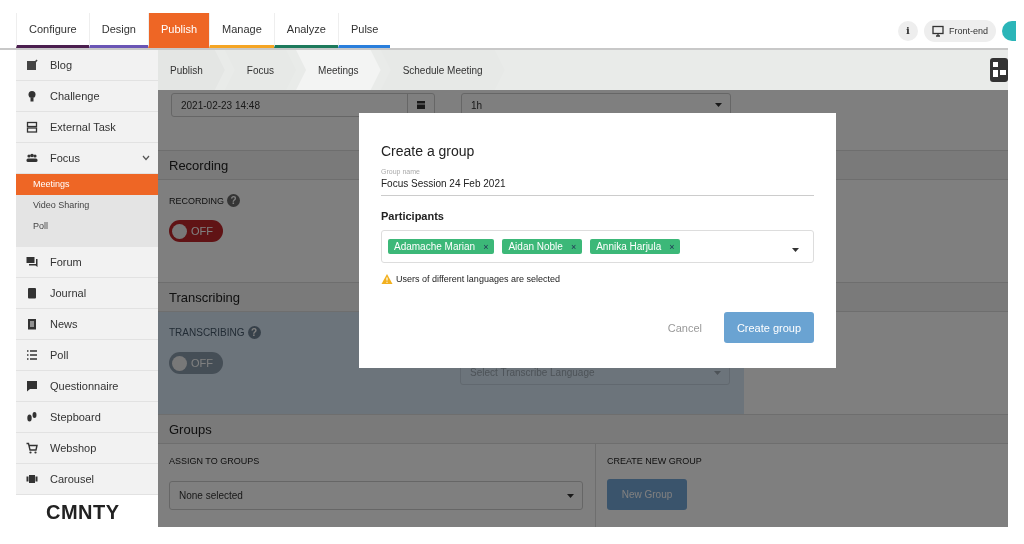 This screenshot has width=1024, height=544. What do you see at coordinates (32, 158) in the screenshot?
I see `group-icon` at bounding box center [32, 158].